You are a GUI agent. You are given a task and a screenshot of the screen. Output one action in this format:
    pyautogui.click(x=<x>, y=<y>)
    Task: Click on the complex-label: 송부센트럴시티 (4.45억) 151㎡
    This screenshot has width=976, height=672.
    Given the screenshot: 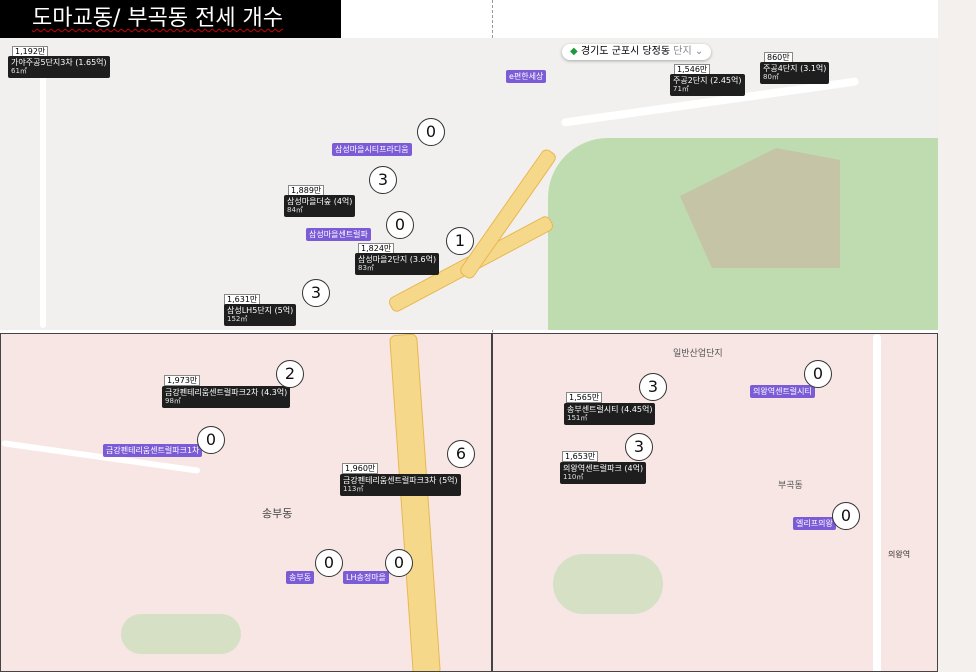 What is the action you would take?
    pyautogui.click(x=610, y=414)
    